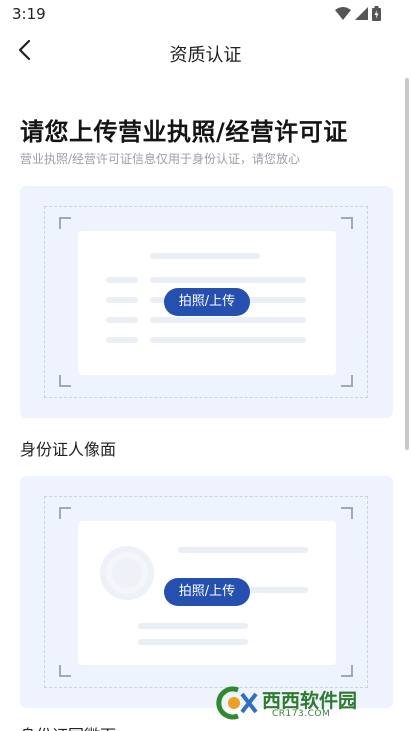 The width and height of the screenshot is (411, 731). What do you see at coordinates (240, 703) in the screenshot?
I see `watermark-logo-icon` at bounding box center [240, 703].